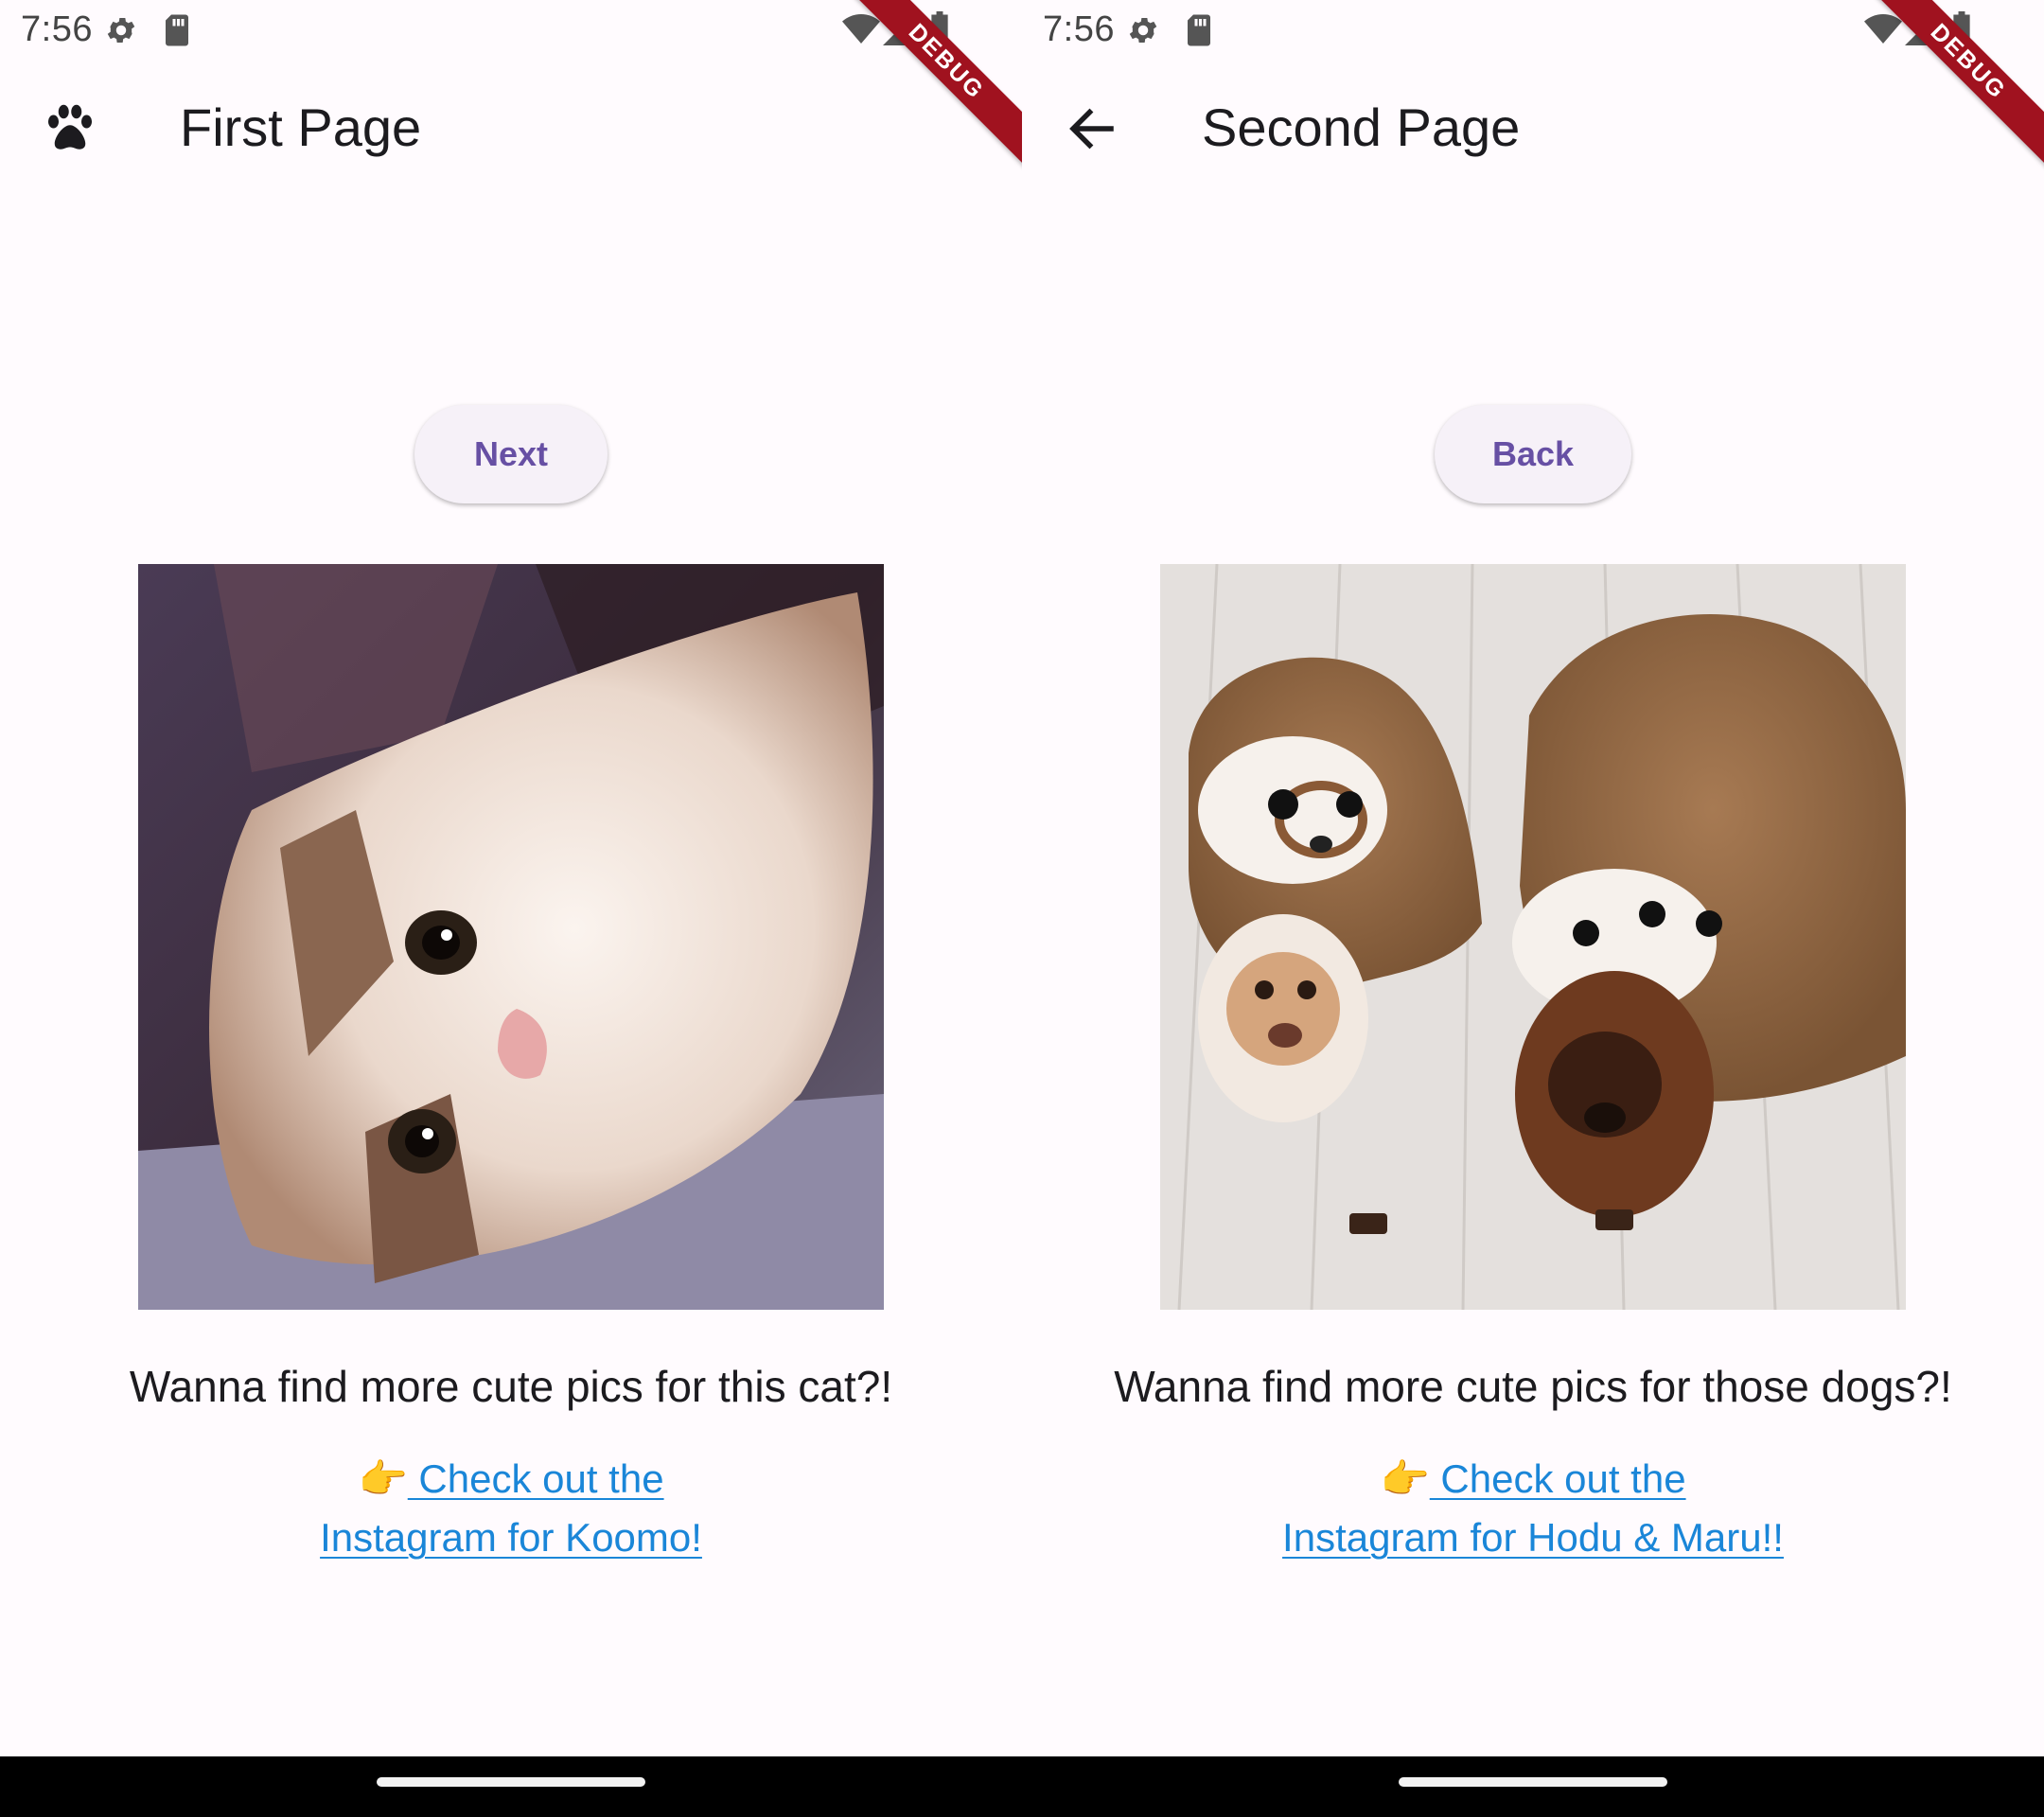 This screenshot has width=2044, height=1817. What do you see at coordinates (301, 127) in the screenshot?
I see `page-title: First Page` at bounding box center [301, 127].